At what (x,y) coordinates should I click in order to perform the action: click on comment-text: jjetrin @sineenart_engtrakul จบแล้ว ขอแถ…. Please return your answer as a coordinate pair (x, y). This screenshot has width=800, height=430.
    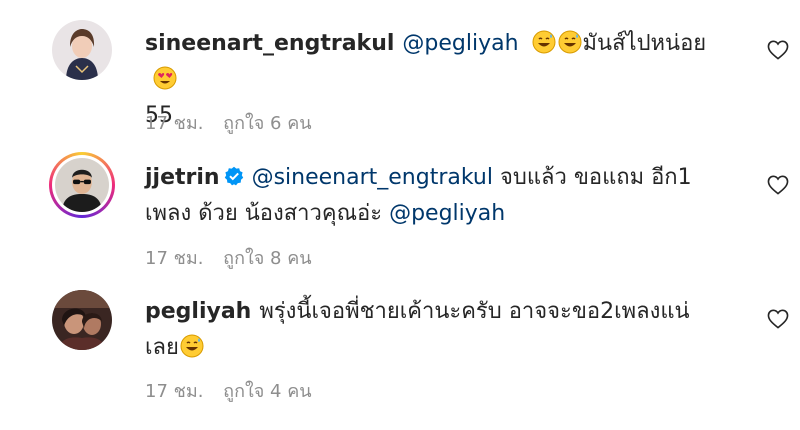
    Looking at the image, I should click on (435, 196).